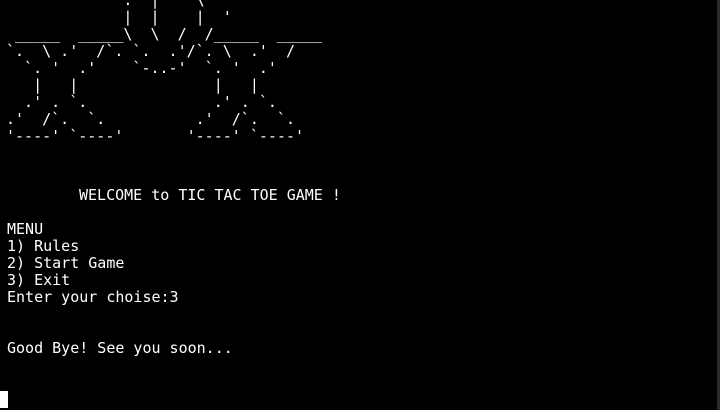 The image size is (720, 410). I want to click on menu-item-start-game: 2) Start Game, so click(66, 263).